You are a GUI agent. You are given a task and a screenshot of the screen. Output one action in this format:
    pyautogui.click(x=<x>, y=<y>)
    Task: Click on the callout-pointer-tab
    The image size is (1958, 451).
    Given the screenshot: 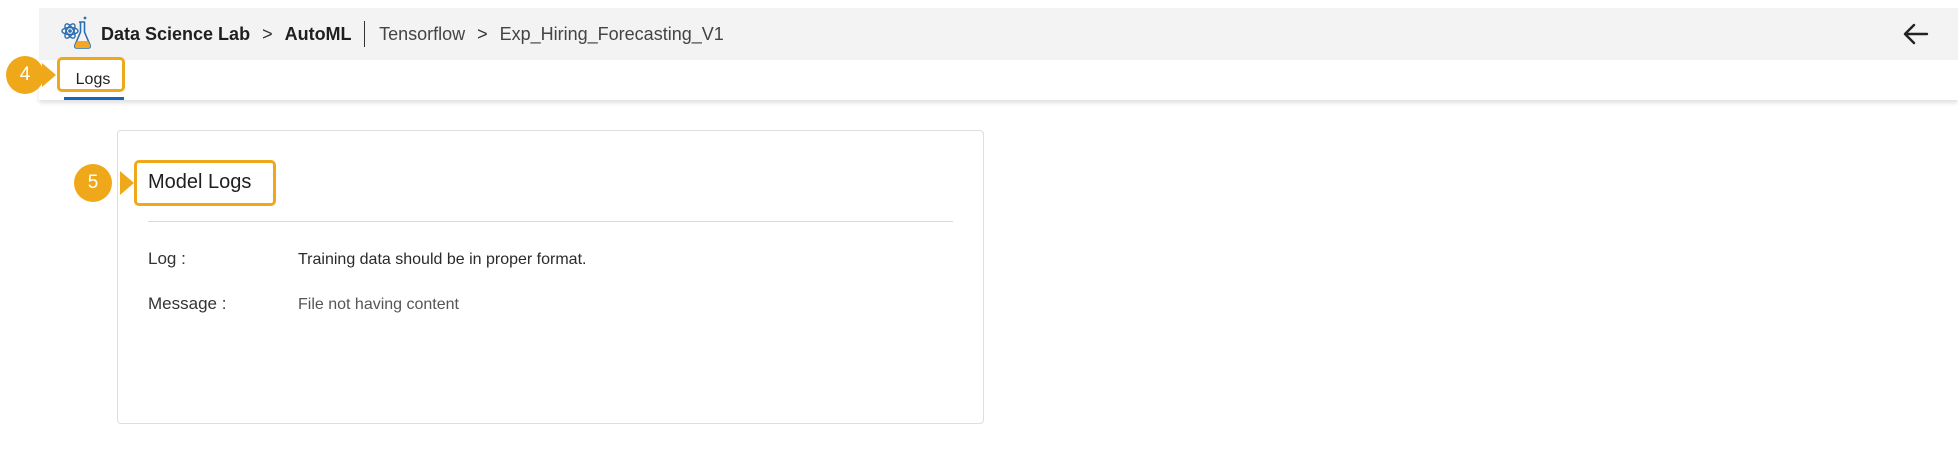 What is the action you would take?
    pyautogui.click(x=49, y=75)
    